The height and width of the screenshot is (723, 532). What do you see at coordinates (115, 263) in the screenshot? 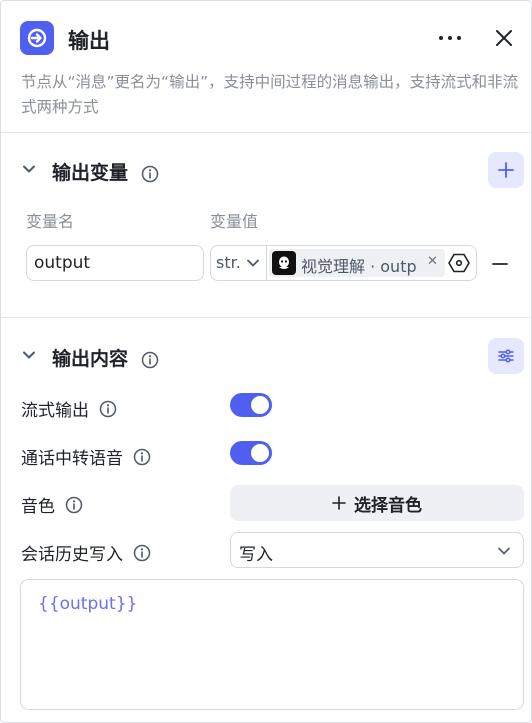
I see `variable-name-input: output` at bounding box center [115, 263].